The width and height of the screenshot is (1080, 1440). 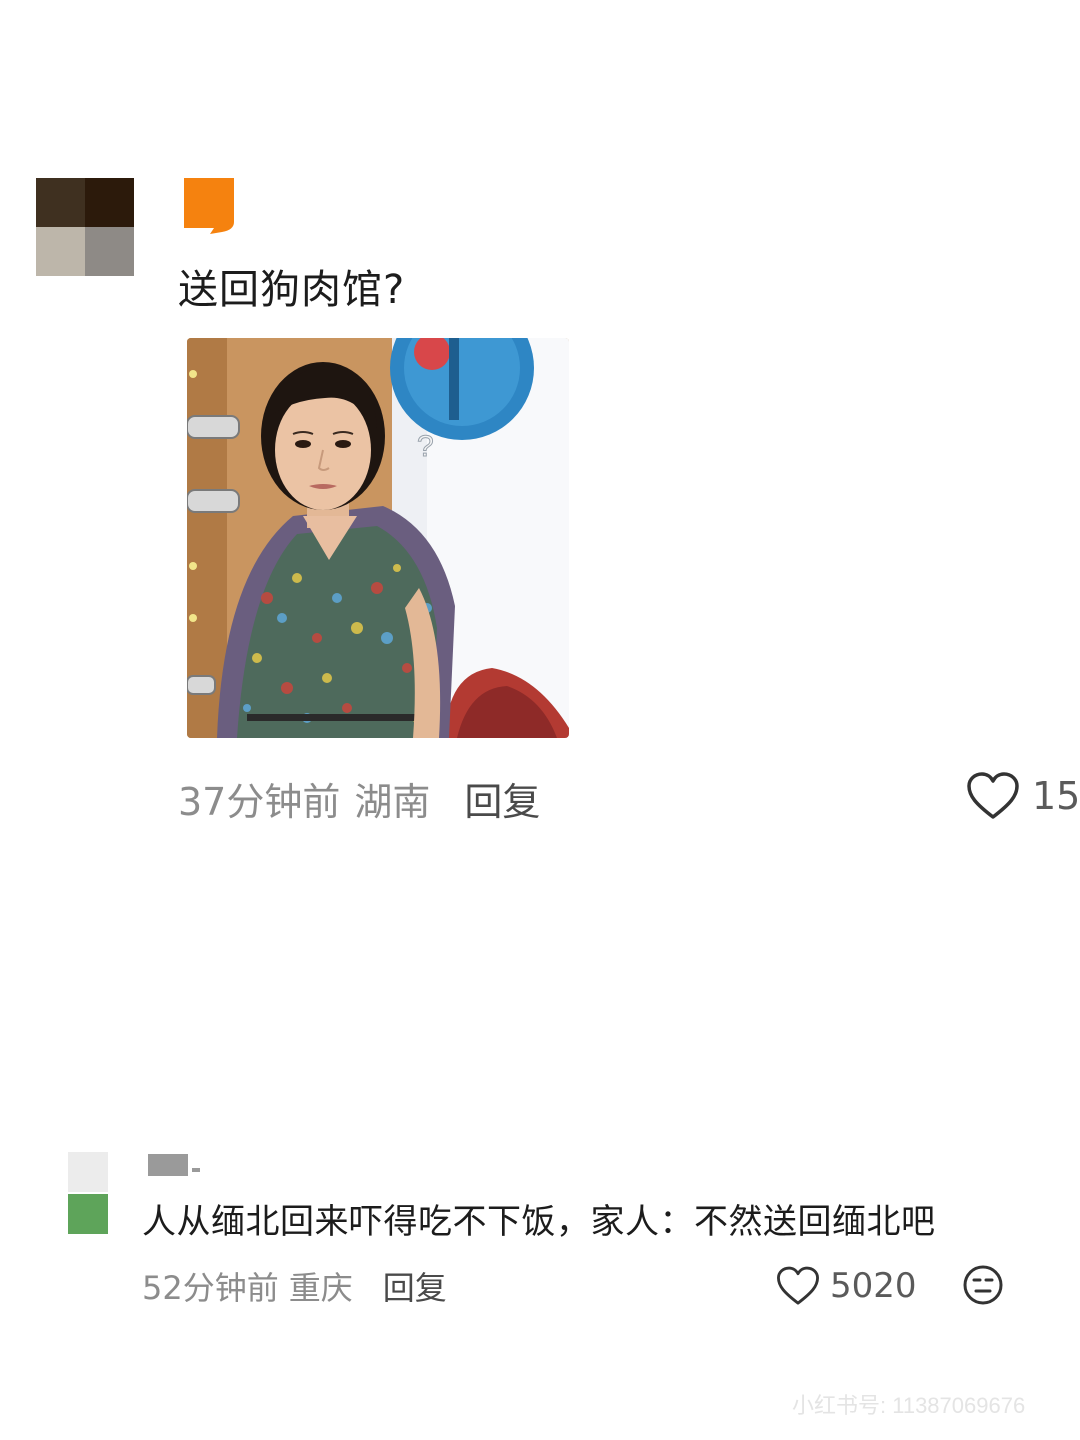 I want to click on comment-text: 送回狗肉馆?, so click(x=292, y=290).